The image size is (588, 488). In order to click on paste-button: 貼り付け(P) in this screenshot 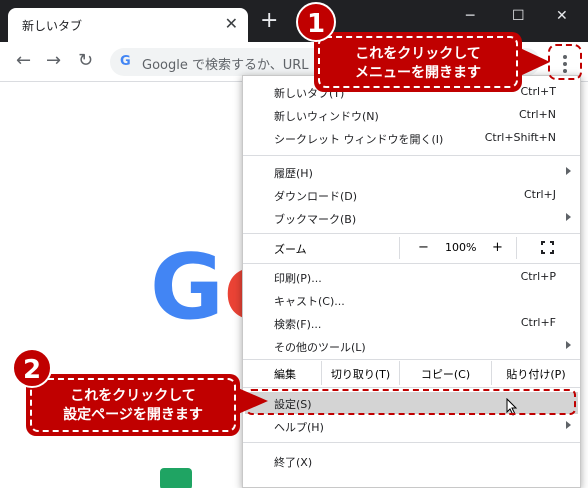, I will do `click(535, 373)`.